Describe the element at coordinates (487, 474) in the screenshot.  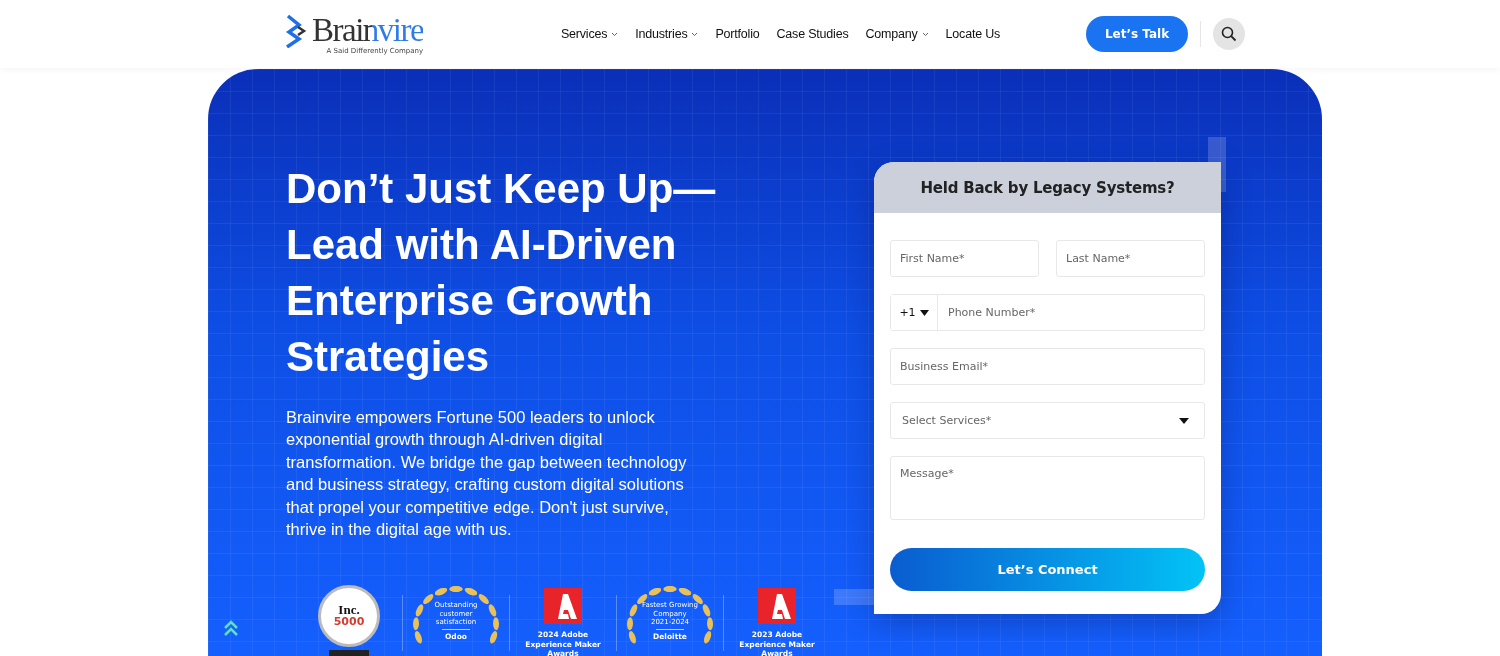
I see `hero-description: Brainvire empowers Fortune 500 leaders to unlock exponential growth through AI-driven digital transformation. We bridge the gap between technology and business strategy, crafting custom digital solutions that propel your competitive edge. Don't just survive, thrive in the digital age with us.` at that location.